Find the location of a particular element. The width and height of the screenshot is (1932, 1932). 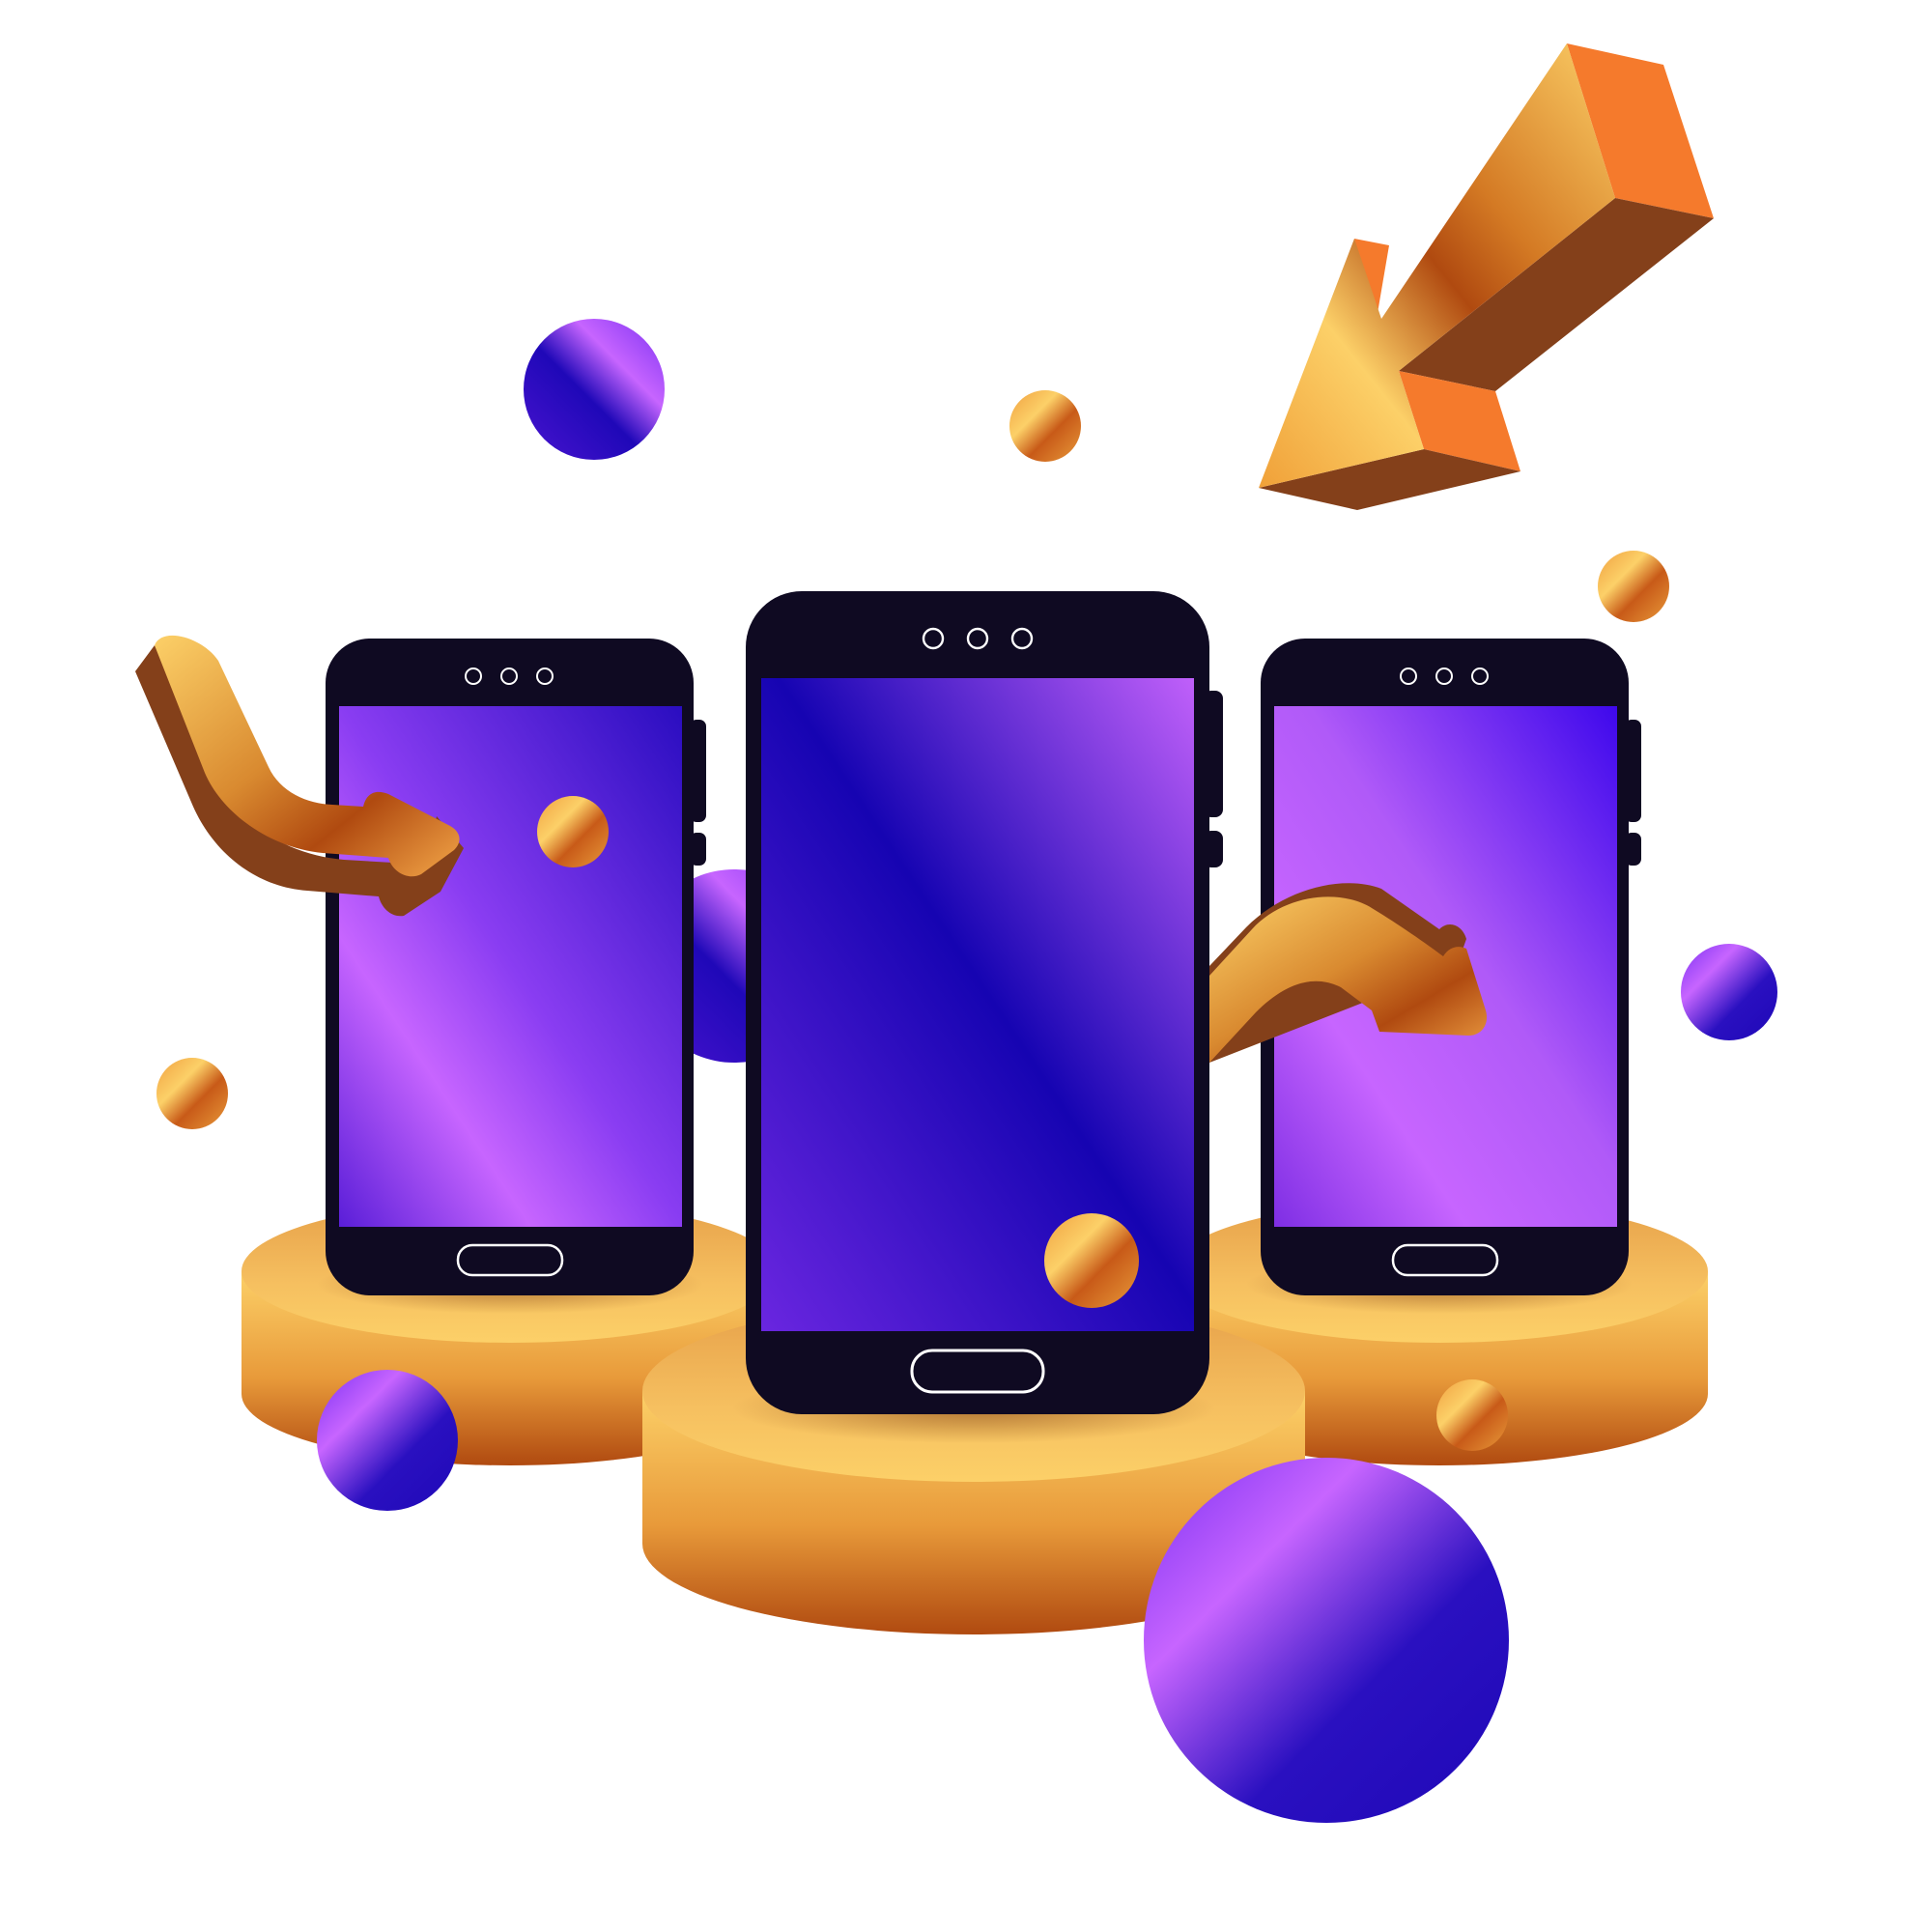

left-phone is located at coordinates (516, 967).